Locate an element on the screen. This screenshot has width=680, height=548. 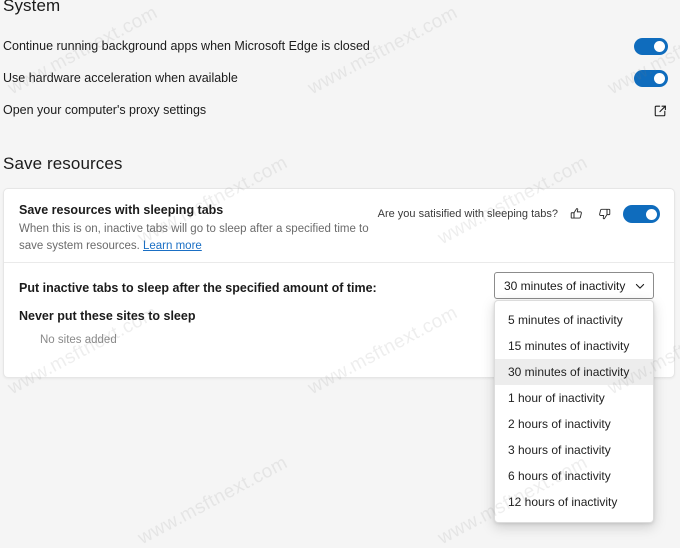
system-heading-text: System is located at coordinates (32, 7).